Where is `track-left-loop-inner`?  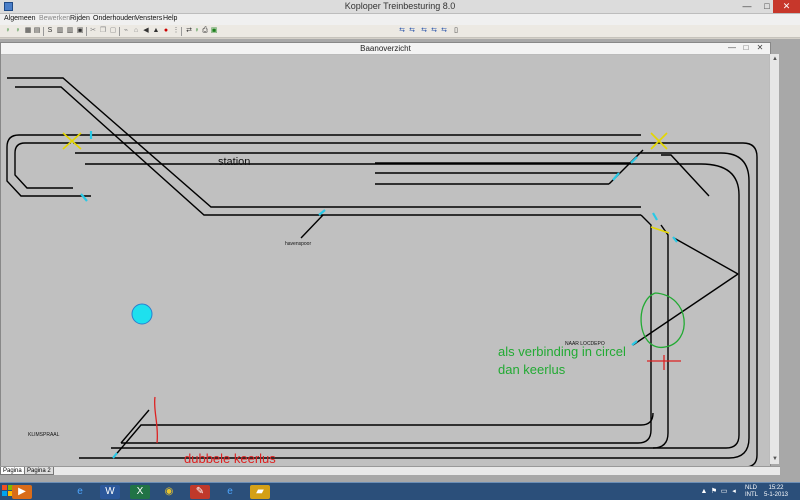 track-left-loop-inner is located at coordinates (43, 165).